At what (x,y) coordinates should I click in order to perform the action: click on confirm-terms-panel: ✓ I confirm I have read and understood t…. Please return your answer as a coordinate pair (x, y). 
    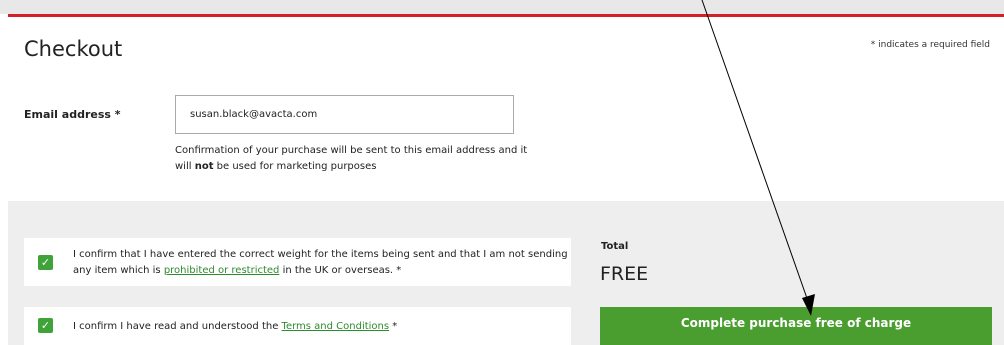
    Looking at the image, I should click on (297, 326).